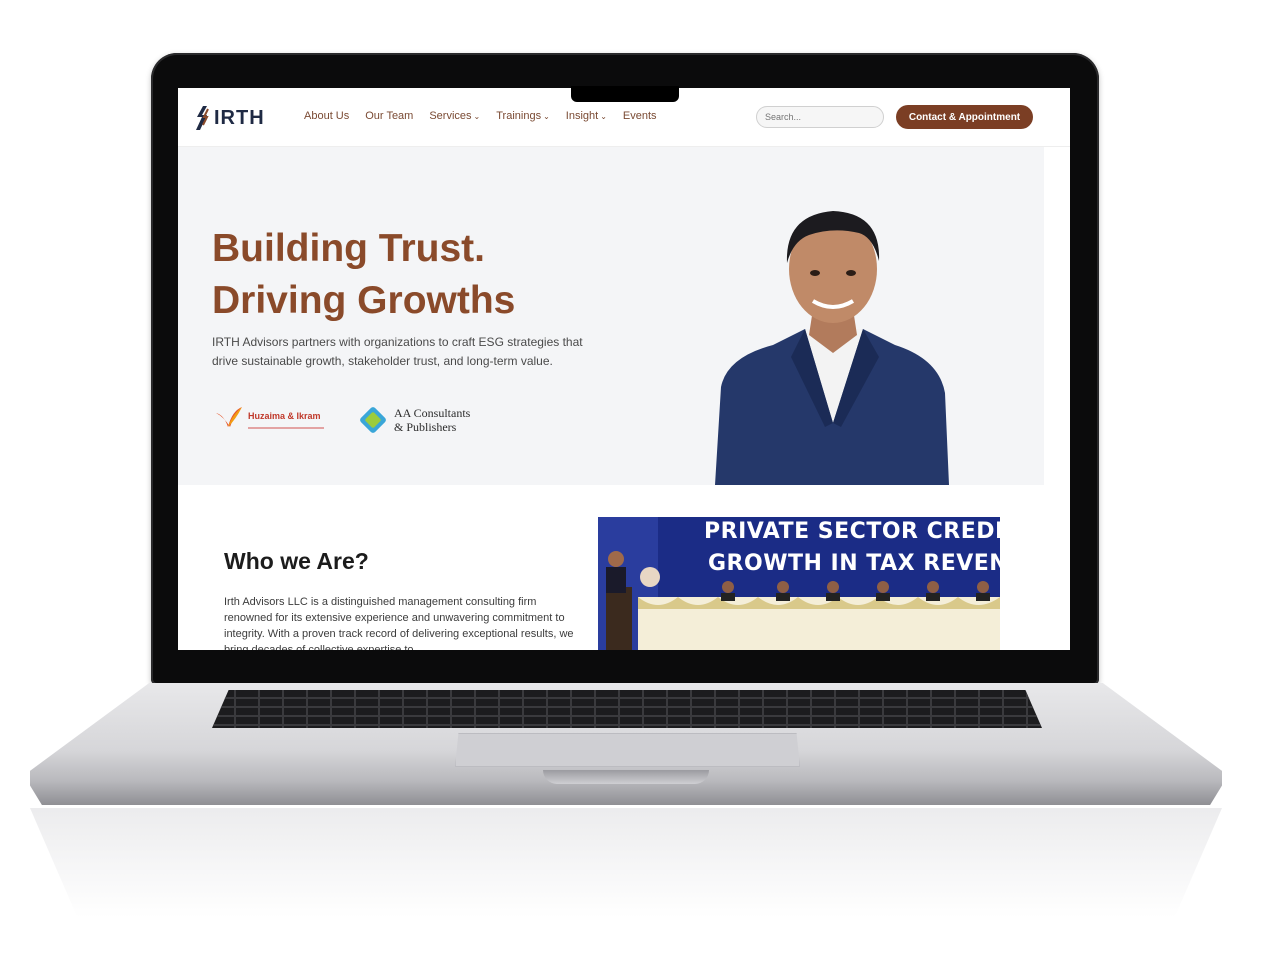 This screenshot has height=956, width=1267. I want to click on partner2-name-line2: & Publishers, so click(425, 427).